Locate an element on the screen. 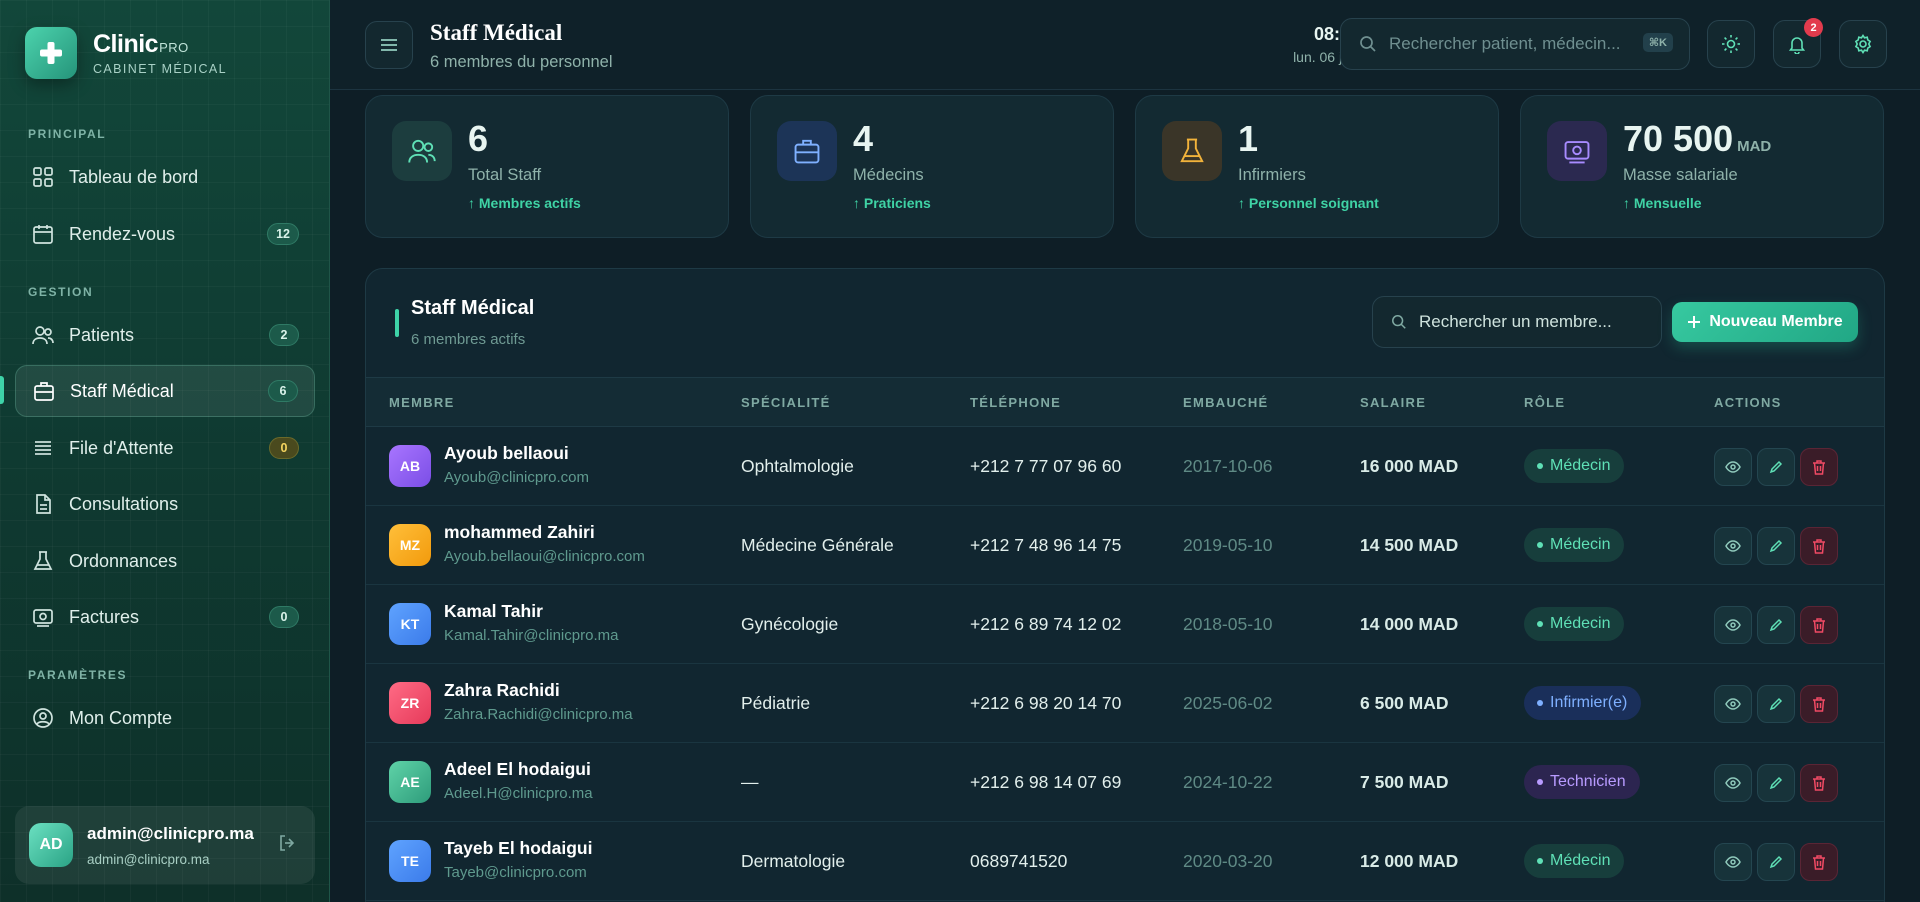  member-email: Adeel.H@clinicpro.ma is located at coordinates (518, 793).